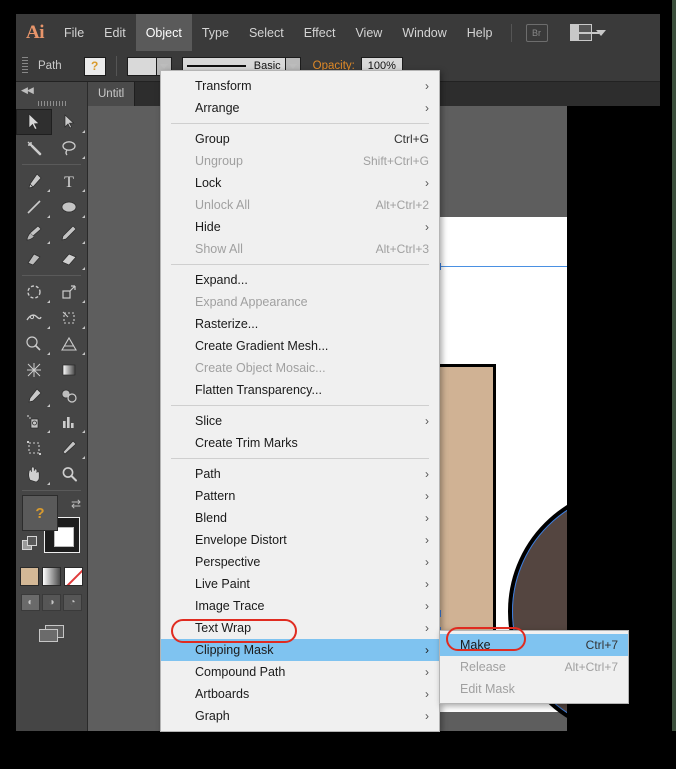 The image size is (676, 769). I want to click on pencil-tool, so click(70, 233).